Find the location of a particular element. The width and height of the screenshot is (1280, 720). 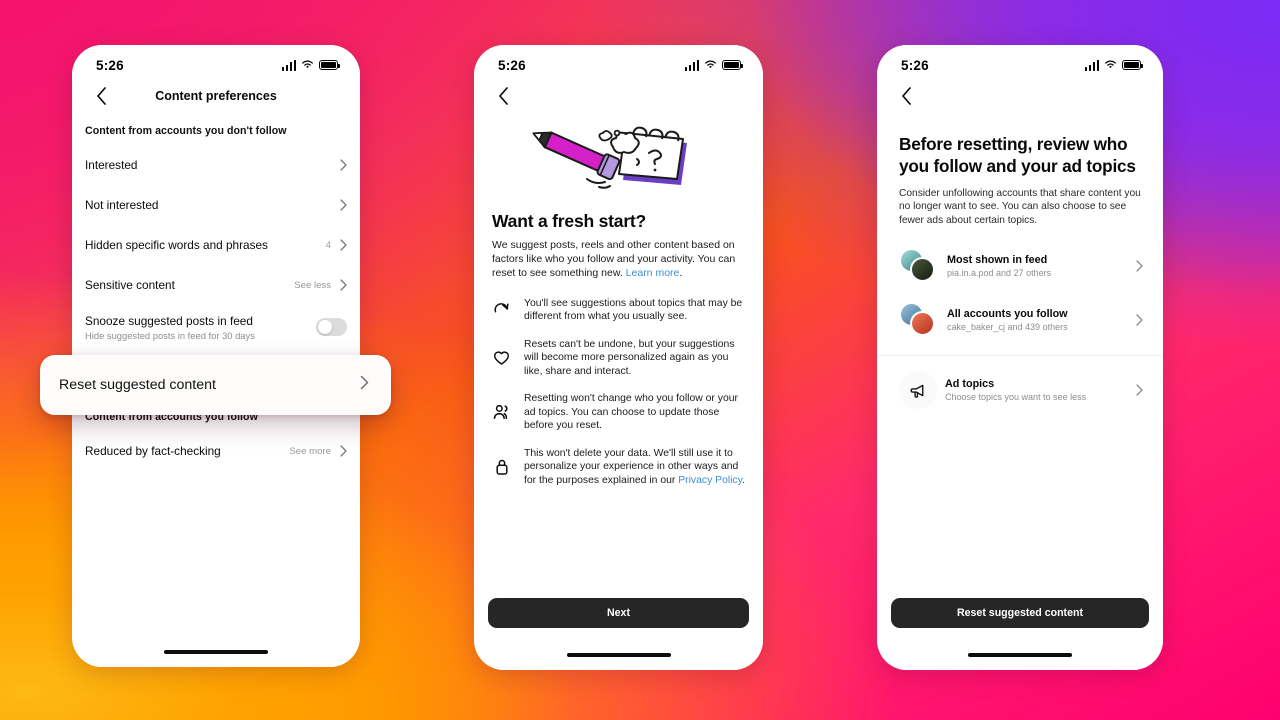

cta-container: Reset suggested content is located at coordinates (1020, 613).